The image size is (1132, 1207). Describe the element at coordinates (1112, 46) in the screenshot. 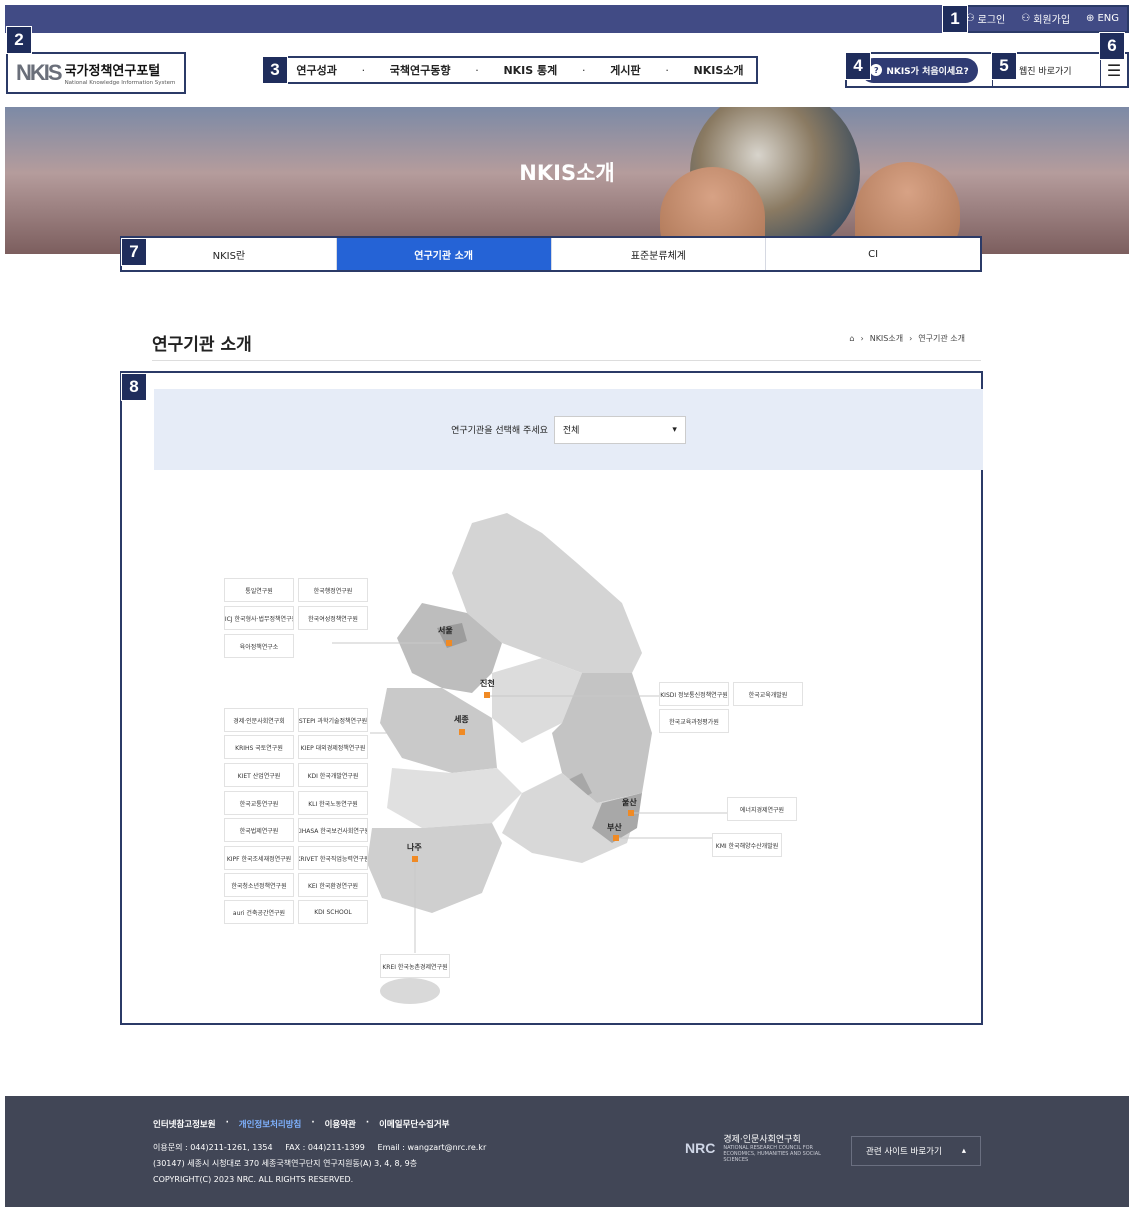

I see `badge-6: 6` at that location.